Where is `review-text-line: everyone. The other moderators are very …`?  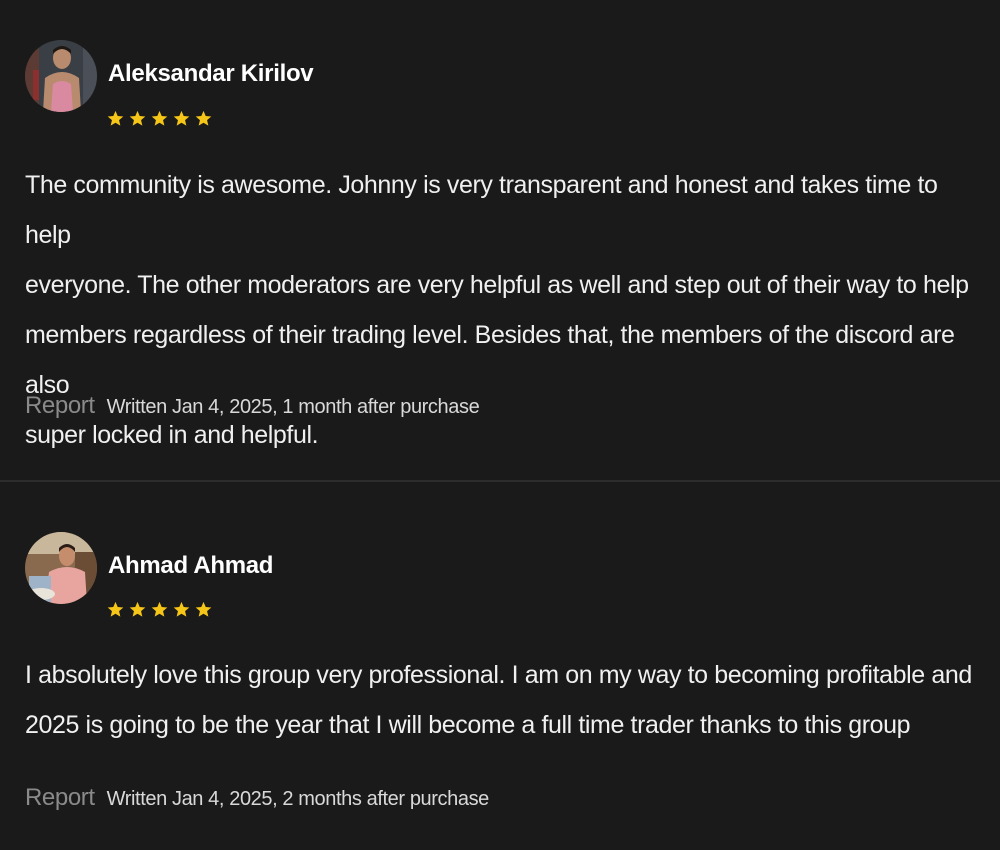 review-text-line: everyone. The other moderators are very … is located at coordinates (497, 285).